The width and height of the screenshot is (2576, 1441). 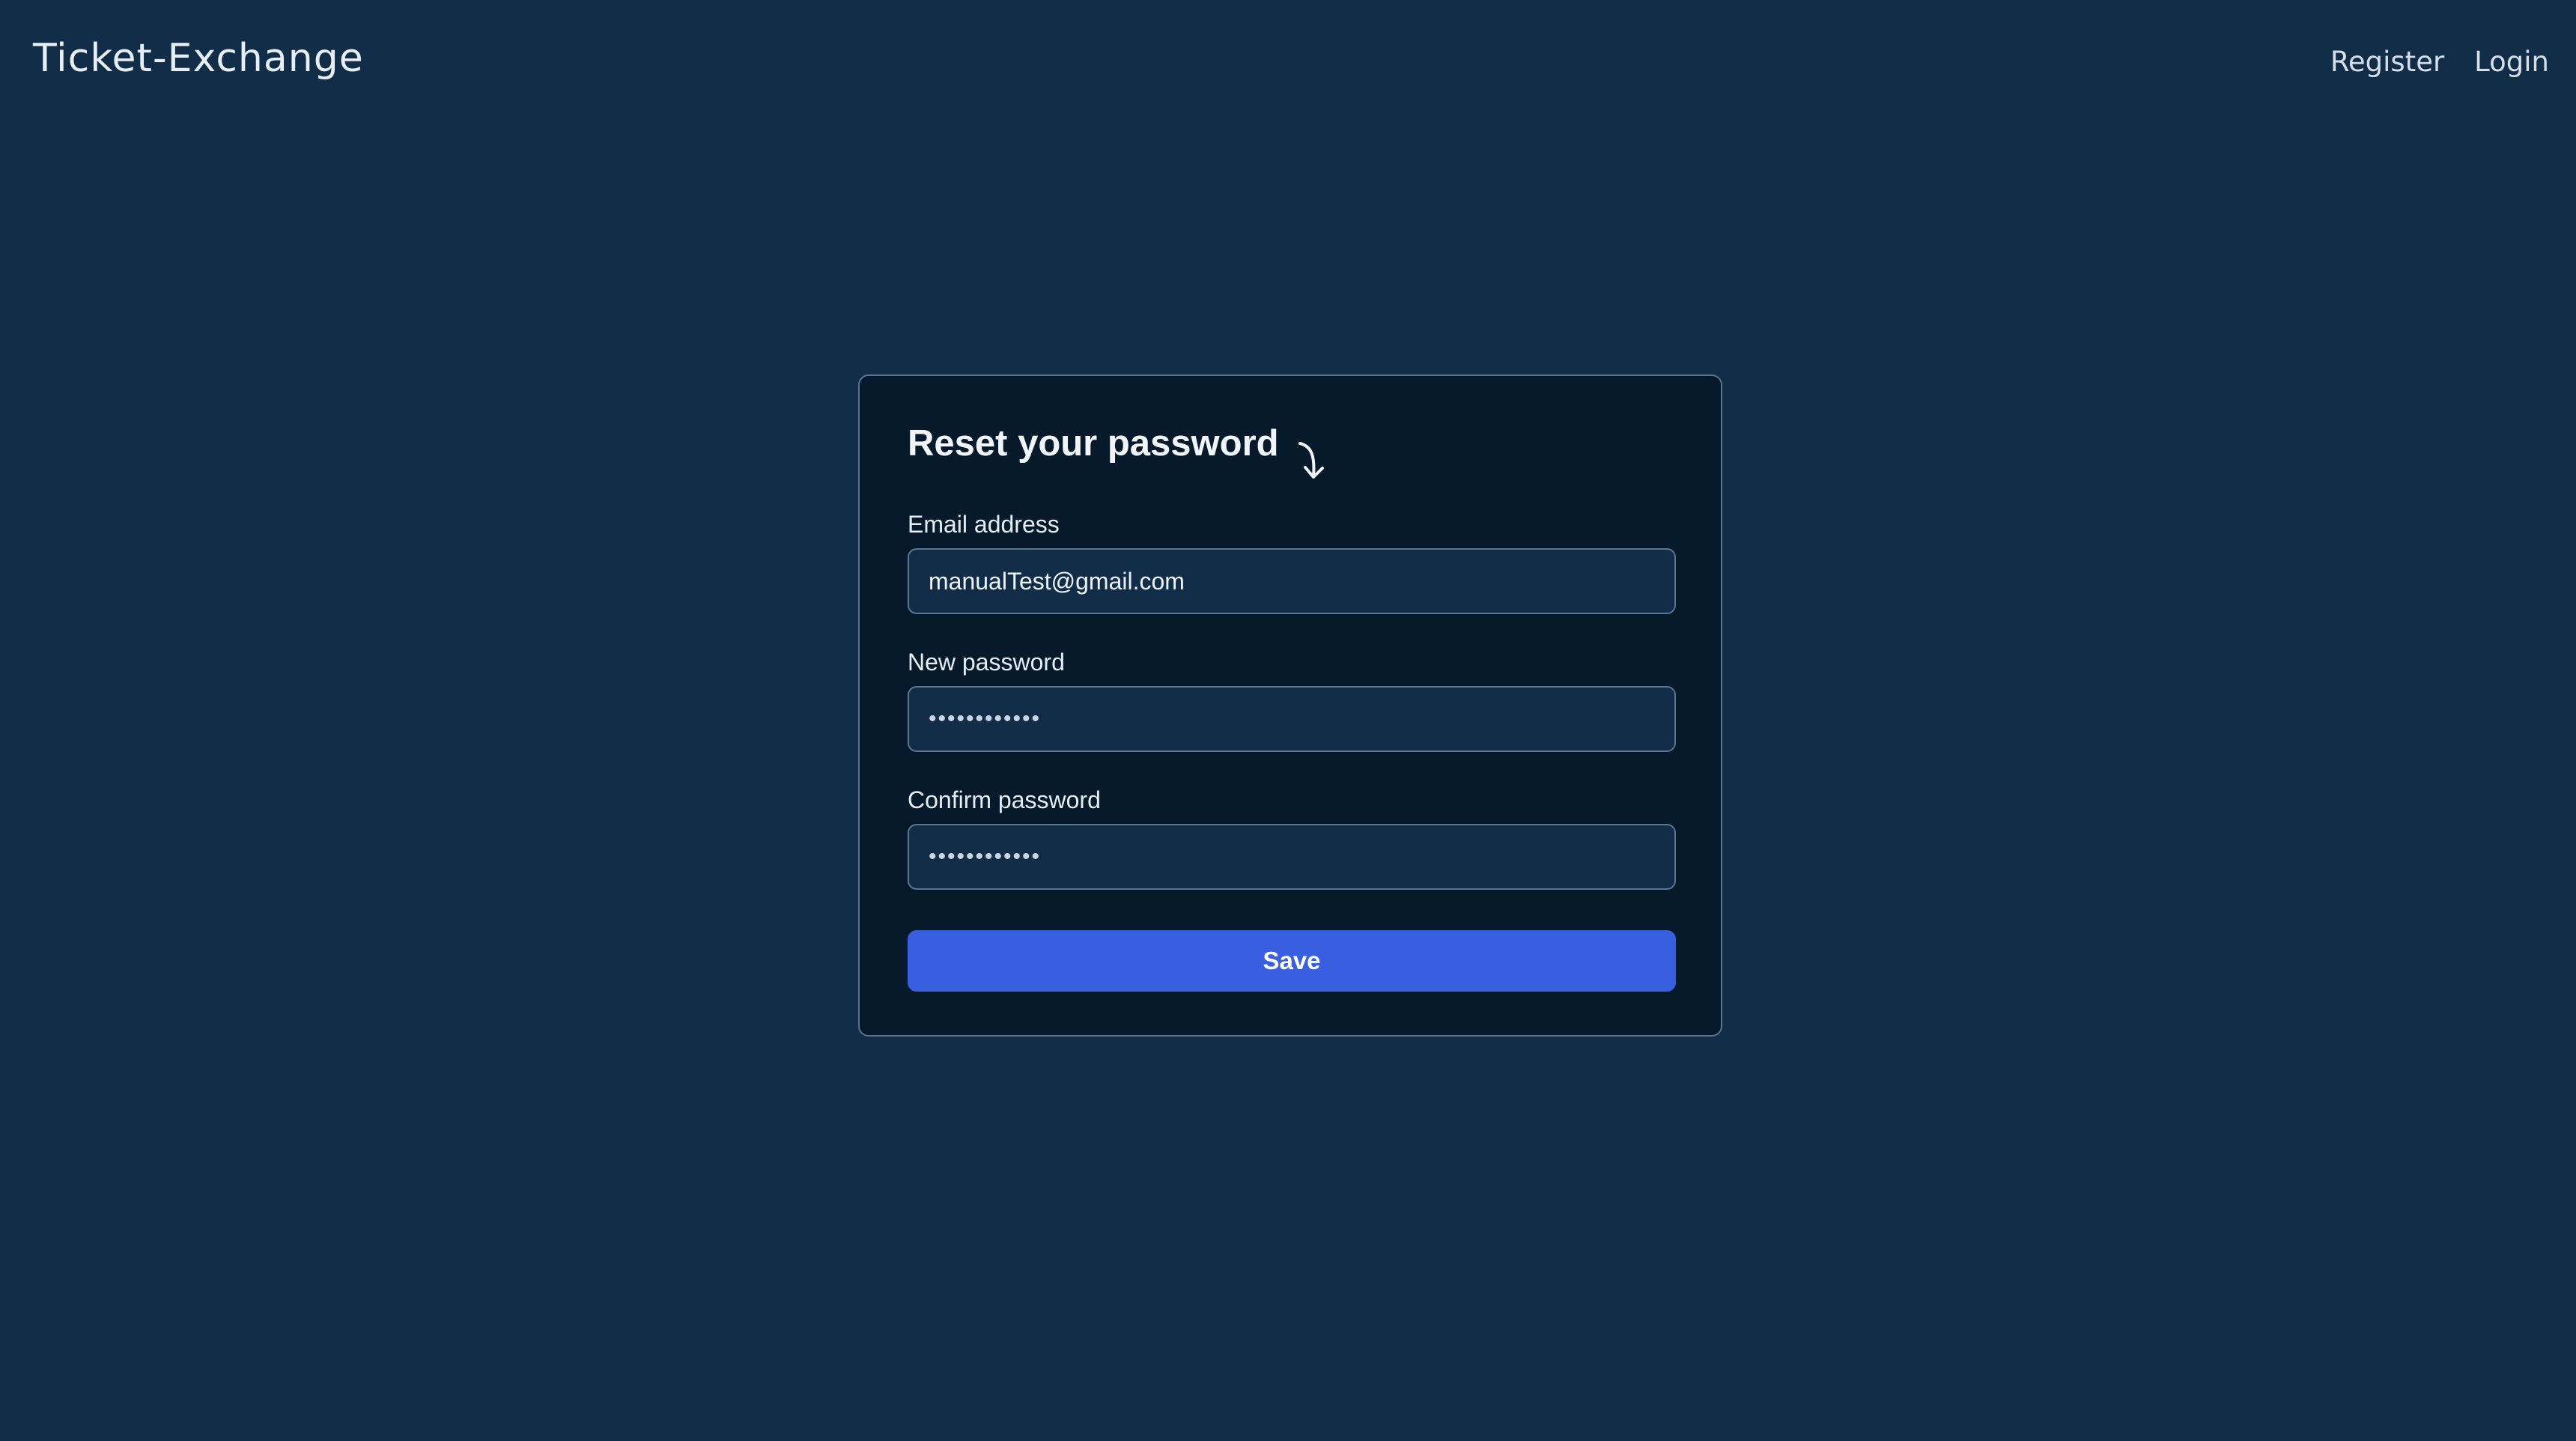 I want to click on confirm-password-label: Confirm password, so click(x=1004, y=800).